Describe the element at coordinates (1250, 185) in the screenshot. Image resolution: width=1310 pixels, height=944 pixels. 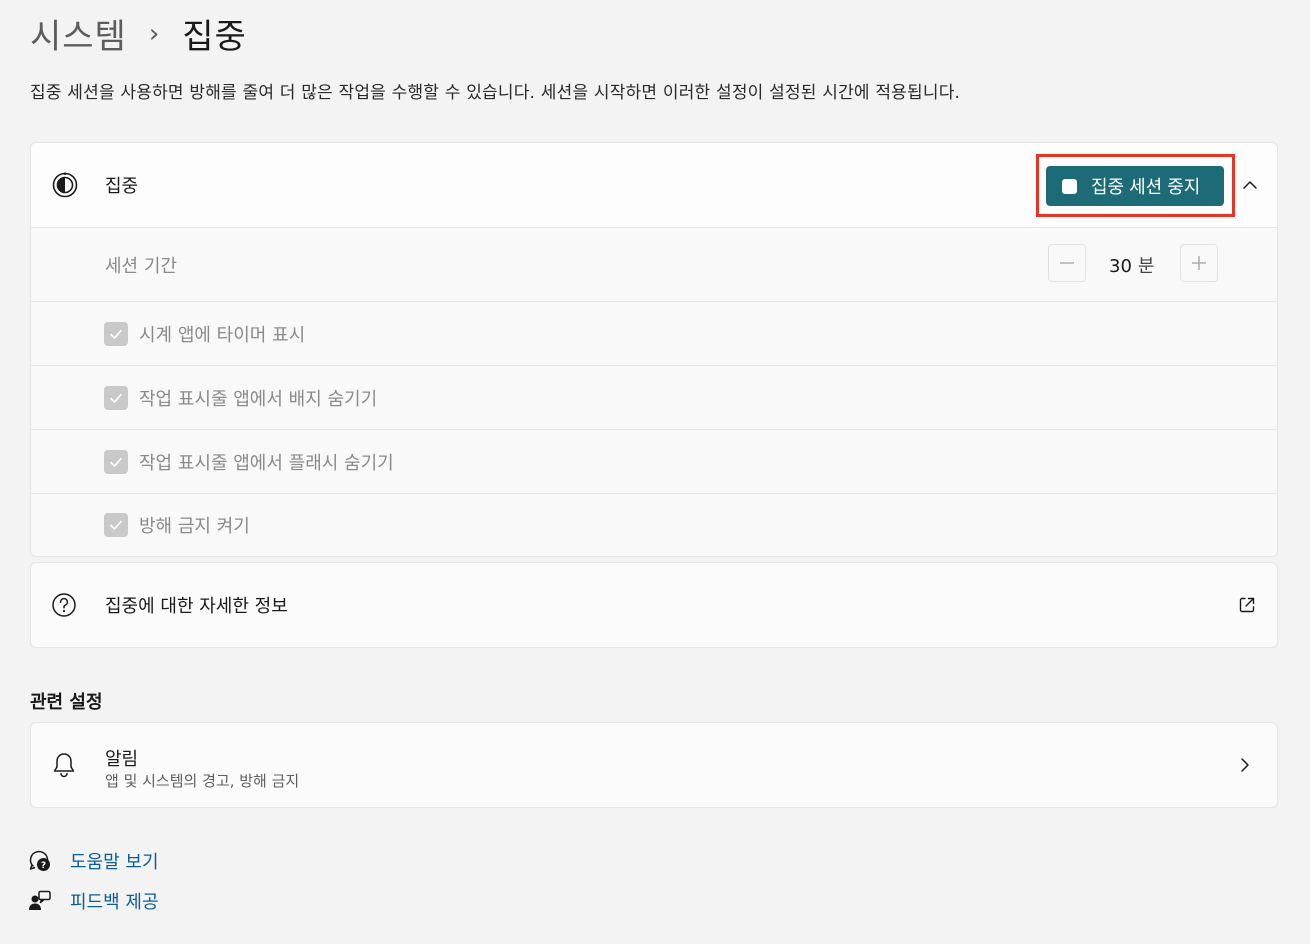
I see `chevron-up-icon` at that location.